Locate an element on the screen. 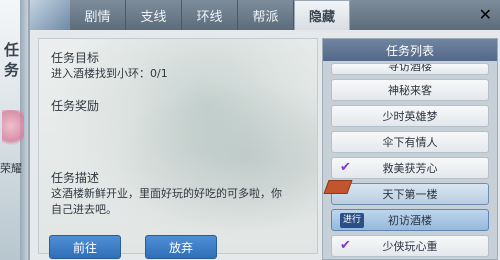 Image resolution: width=500 pixels, height=260 pixels. list-item-label: 少侠玩心重 is located at coordinates (410, 246).